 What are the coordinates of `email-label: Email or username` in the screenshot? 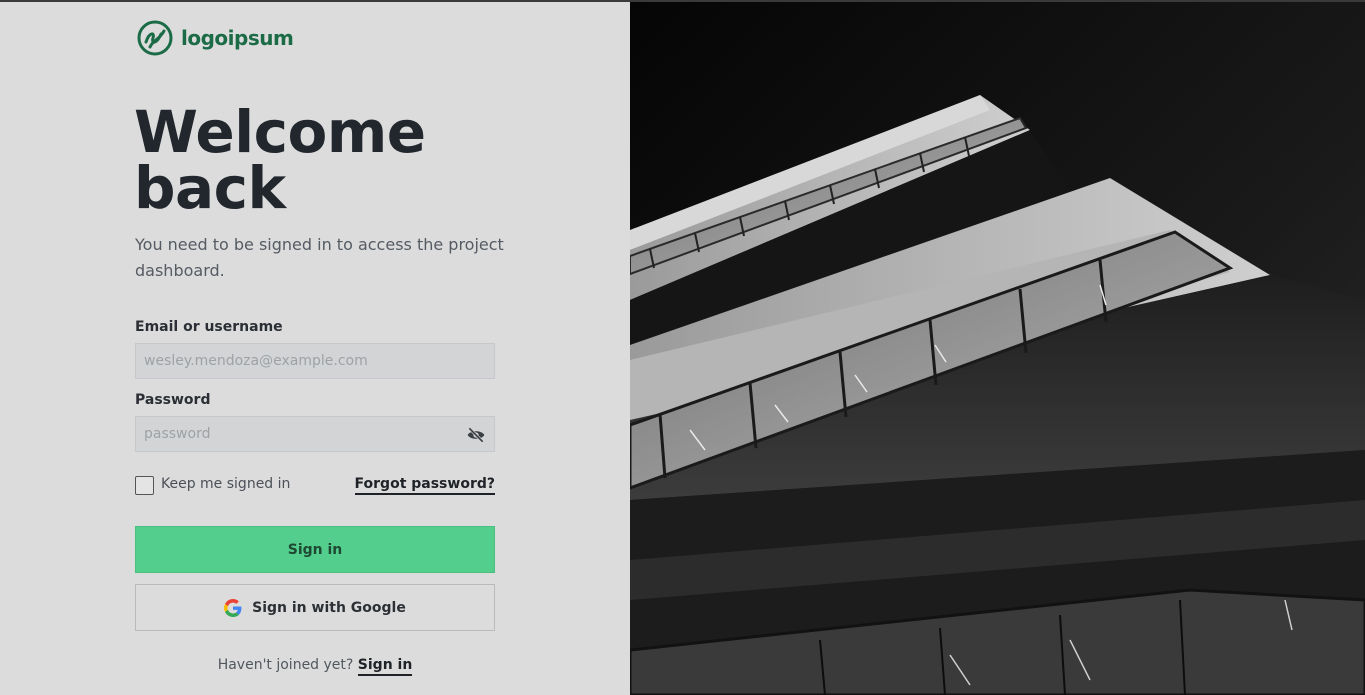 It's located at (209, 327).